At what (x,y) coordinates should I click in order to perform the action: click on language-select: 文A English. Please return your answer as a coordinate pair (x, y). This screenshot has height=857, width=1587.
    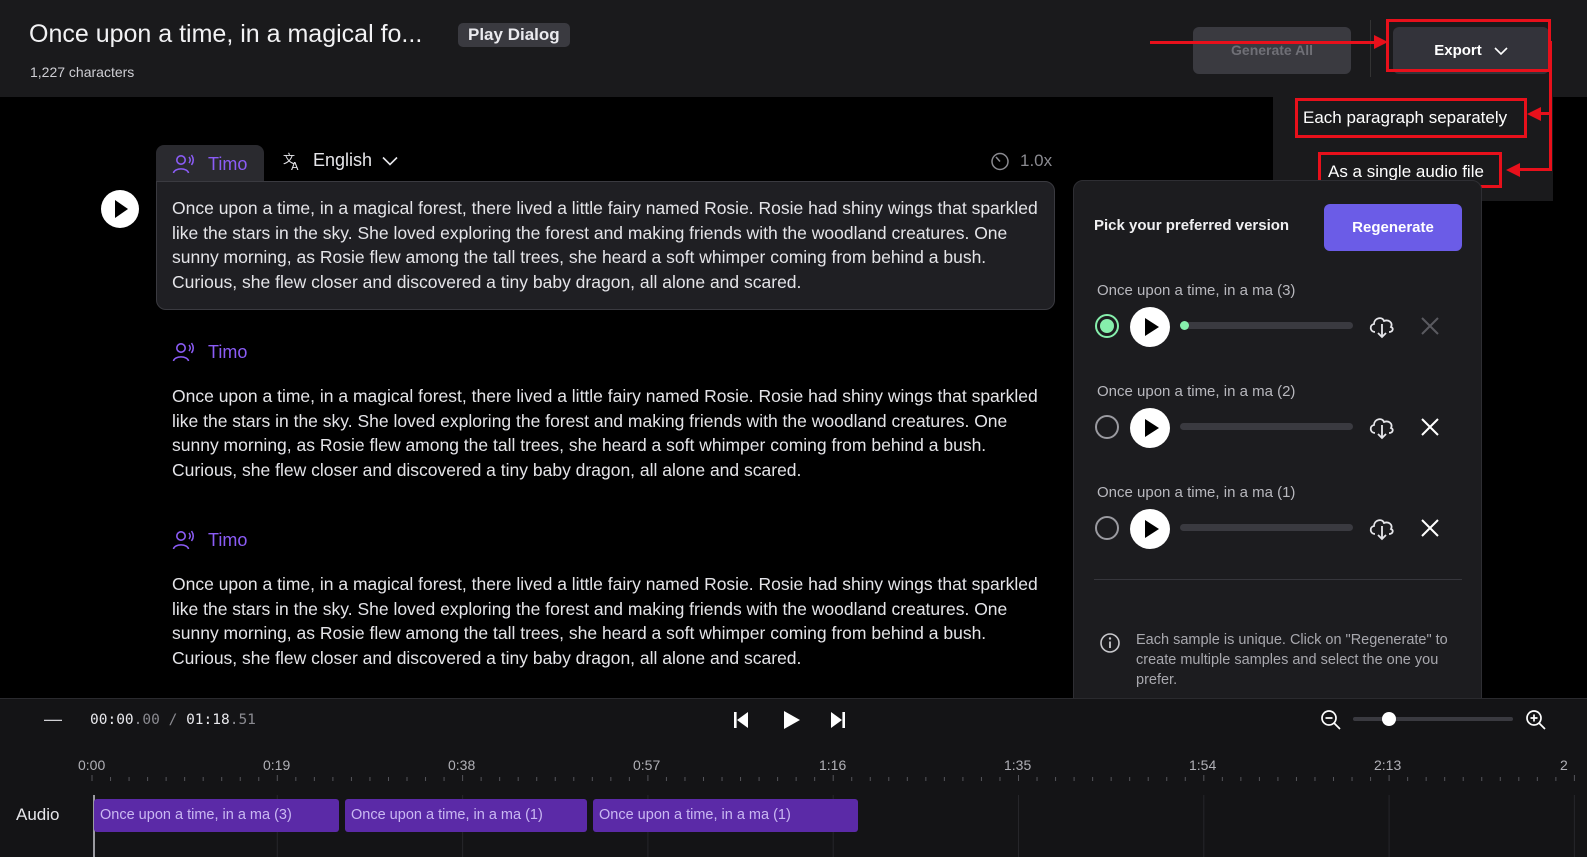
    Looking at the image, I should click on (340, 160).